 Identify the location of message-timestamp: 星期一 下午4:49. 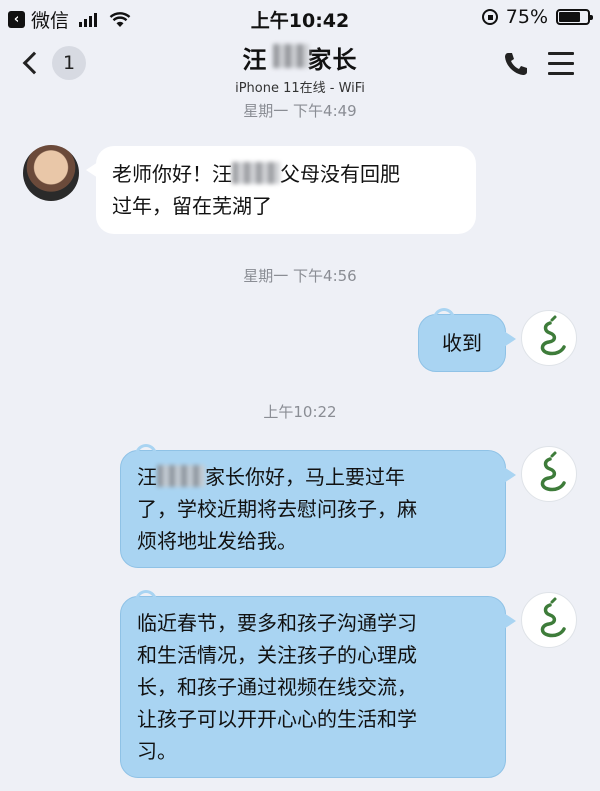
(300, 111).